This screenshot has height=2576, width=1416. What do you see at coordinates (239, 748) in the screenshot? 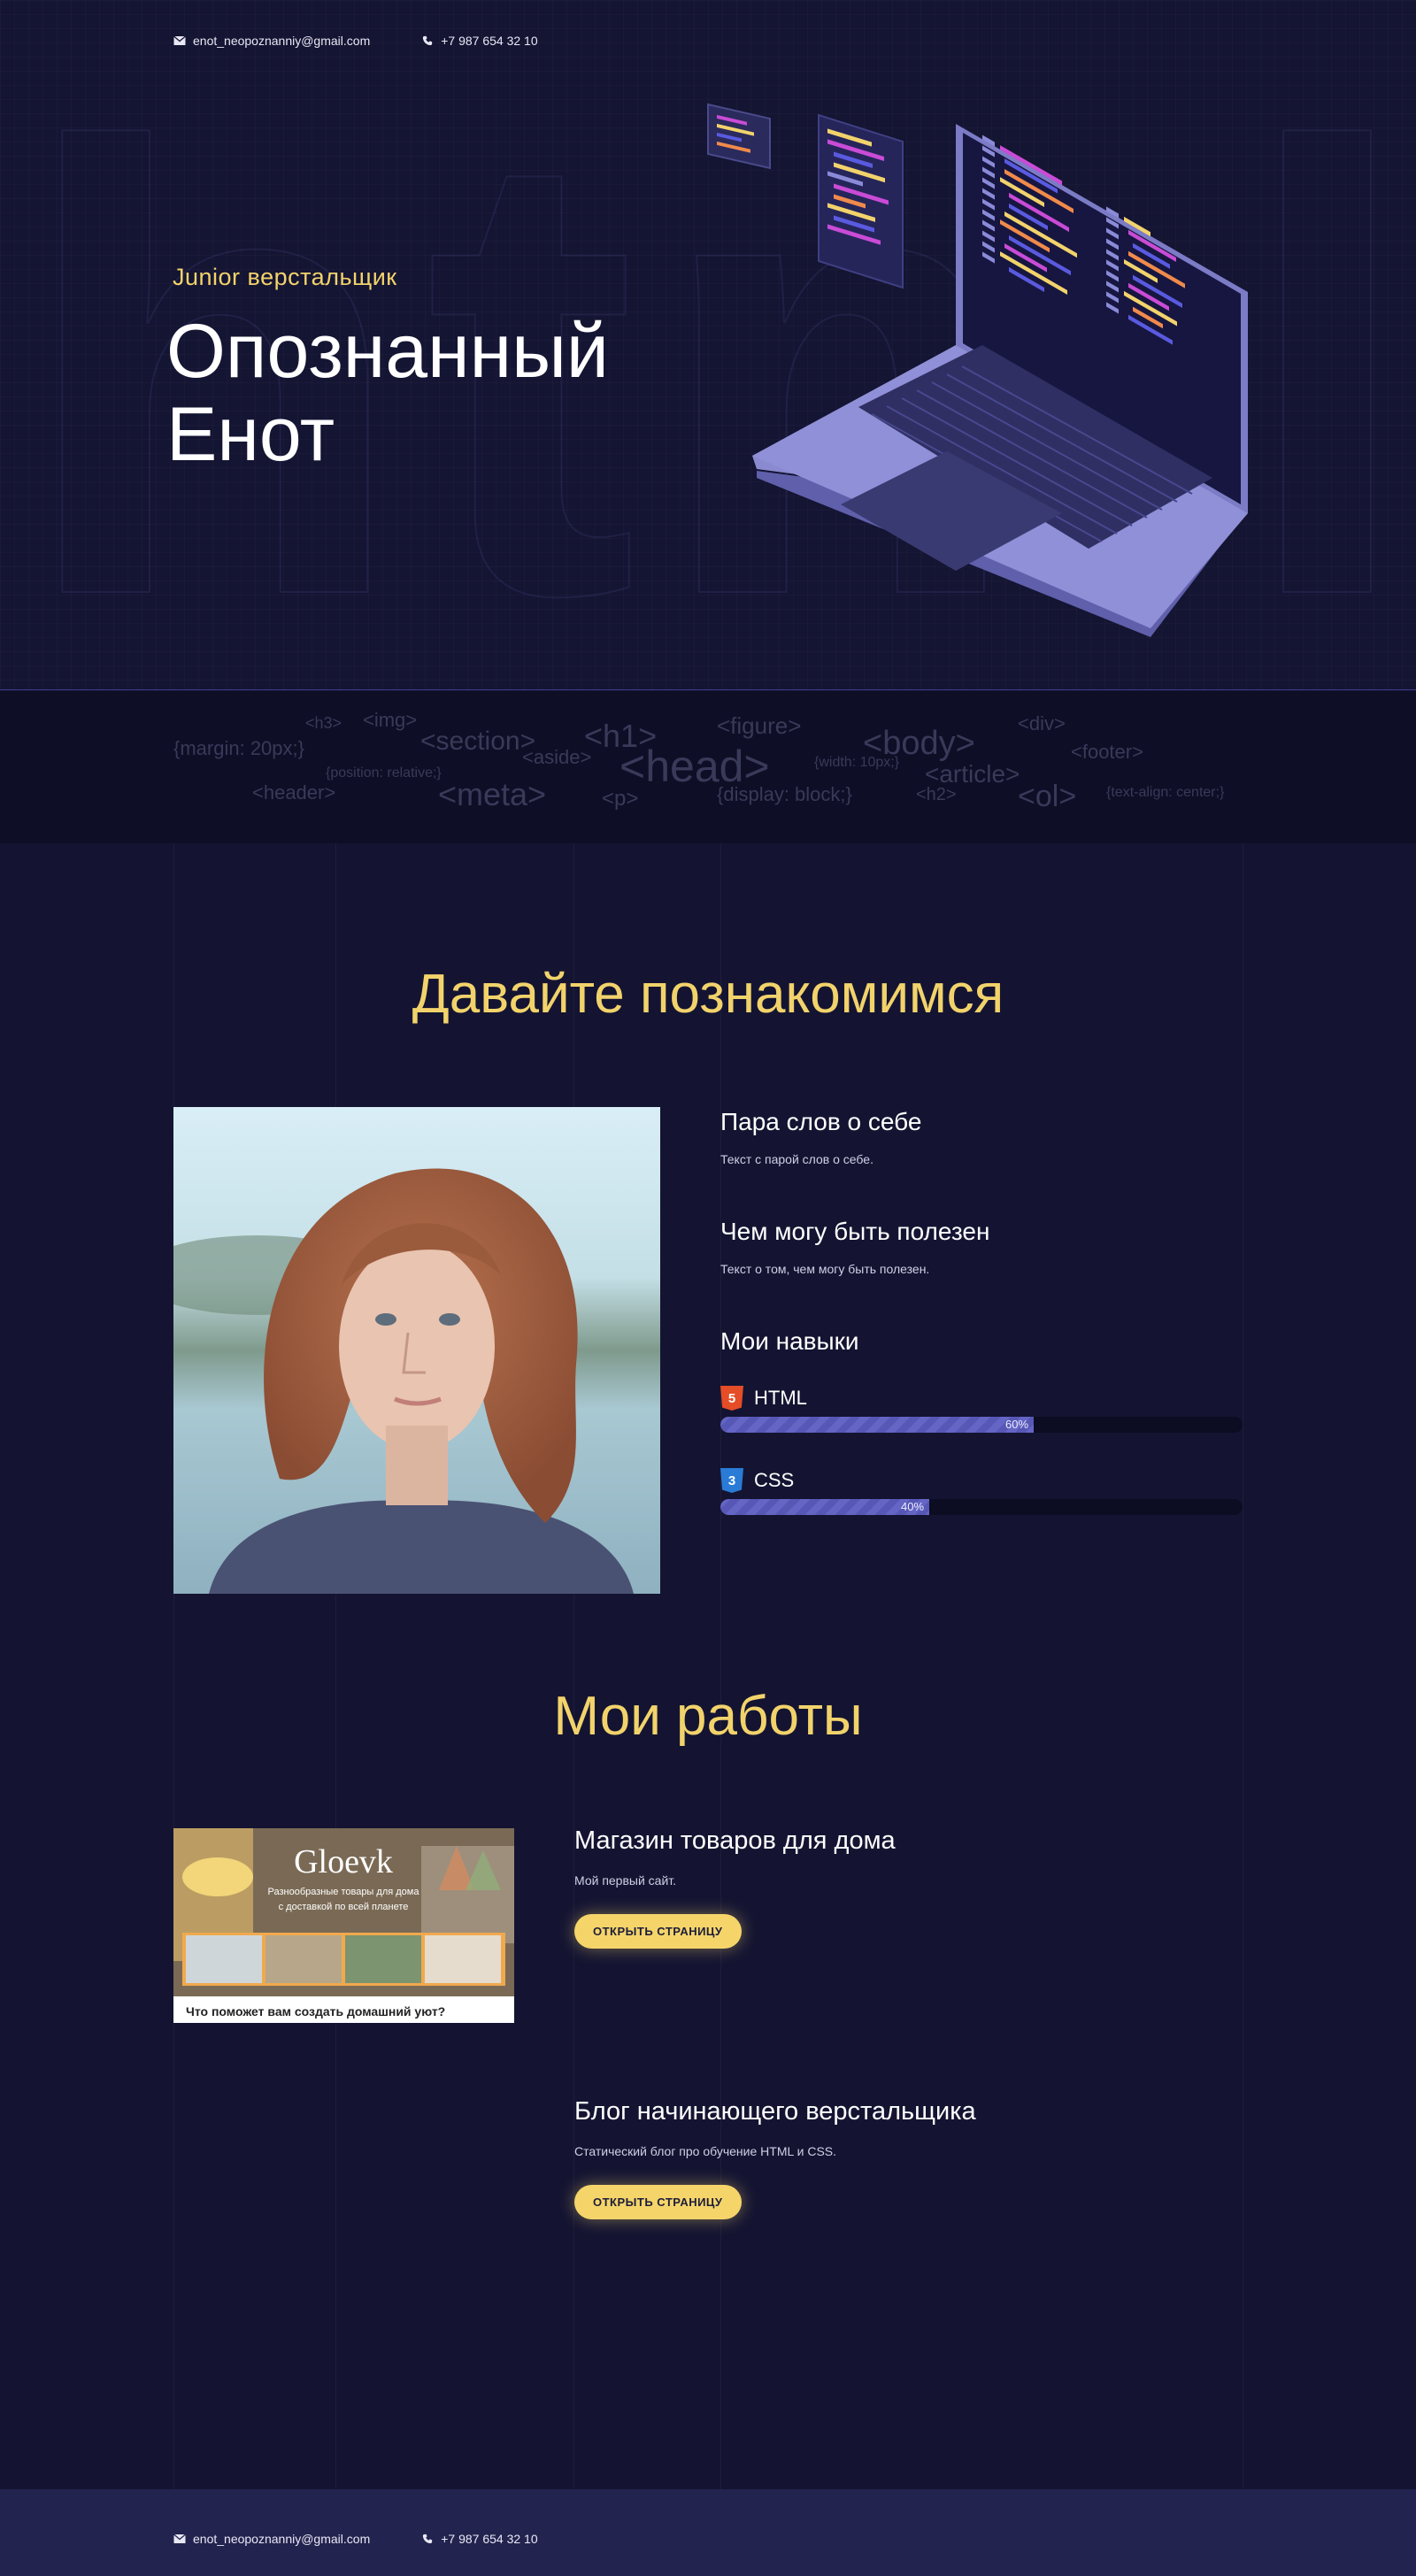
I see `html-tag-decor: {margin: 20px;}` at bounding box center [239, 748].